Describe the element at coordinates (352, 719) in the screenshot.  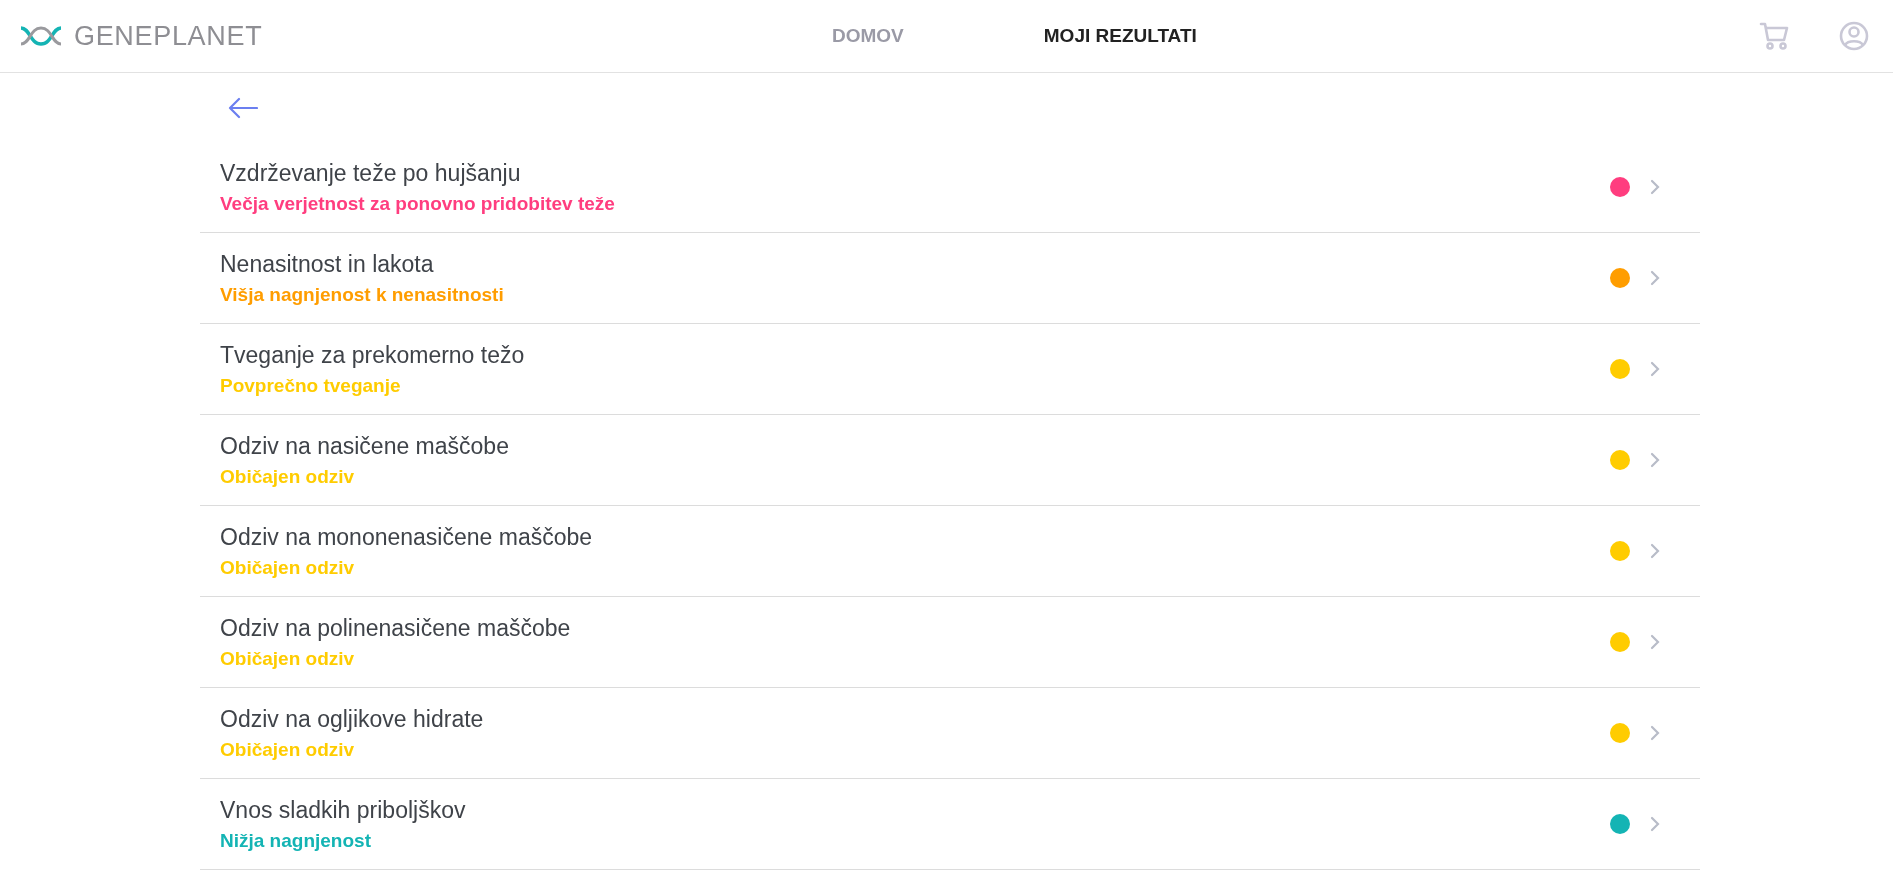
I see `result-title: Odziv na ogljikove hidrate` at that location.